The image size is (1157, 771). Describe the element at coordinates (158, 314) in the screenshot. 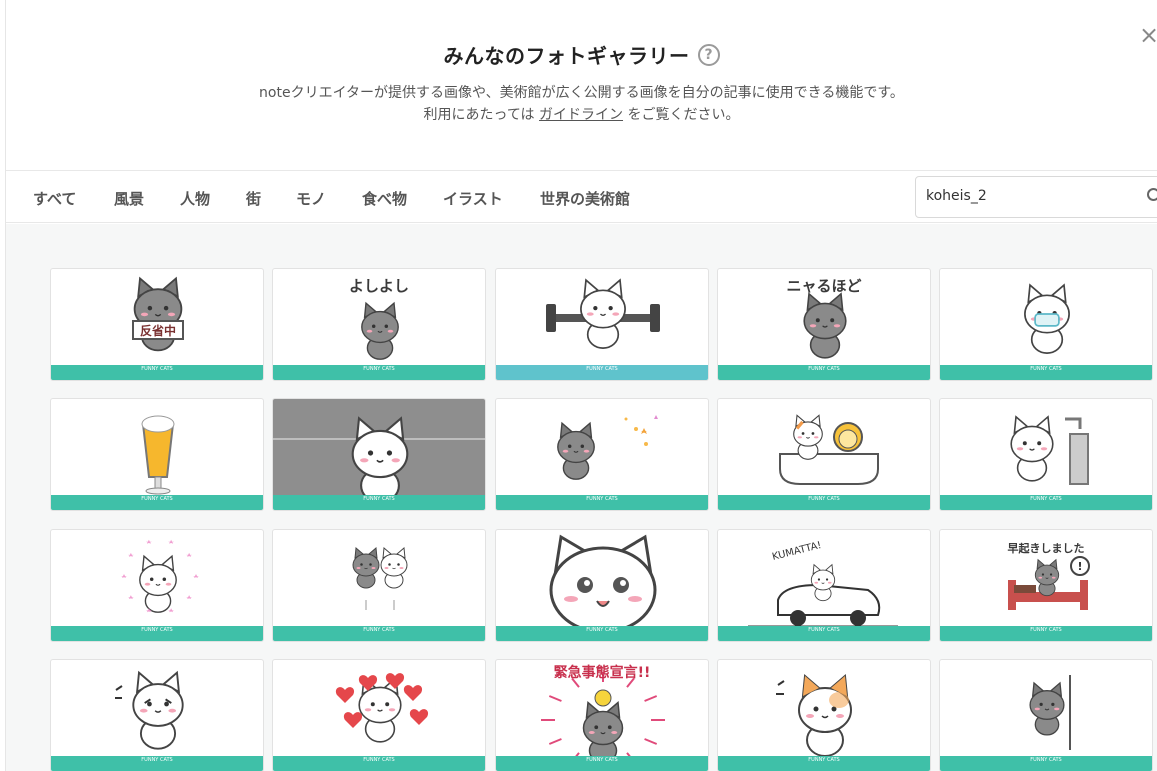

I see `cat-illustration: 反省中` at that location.